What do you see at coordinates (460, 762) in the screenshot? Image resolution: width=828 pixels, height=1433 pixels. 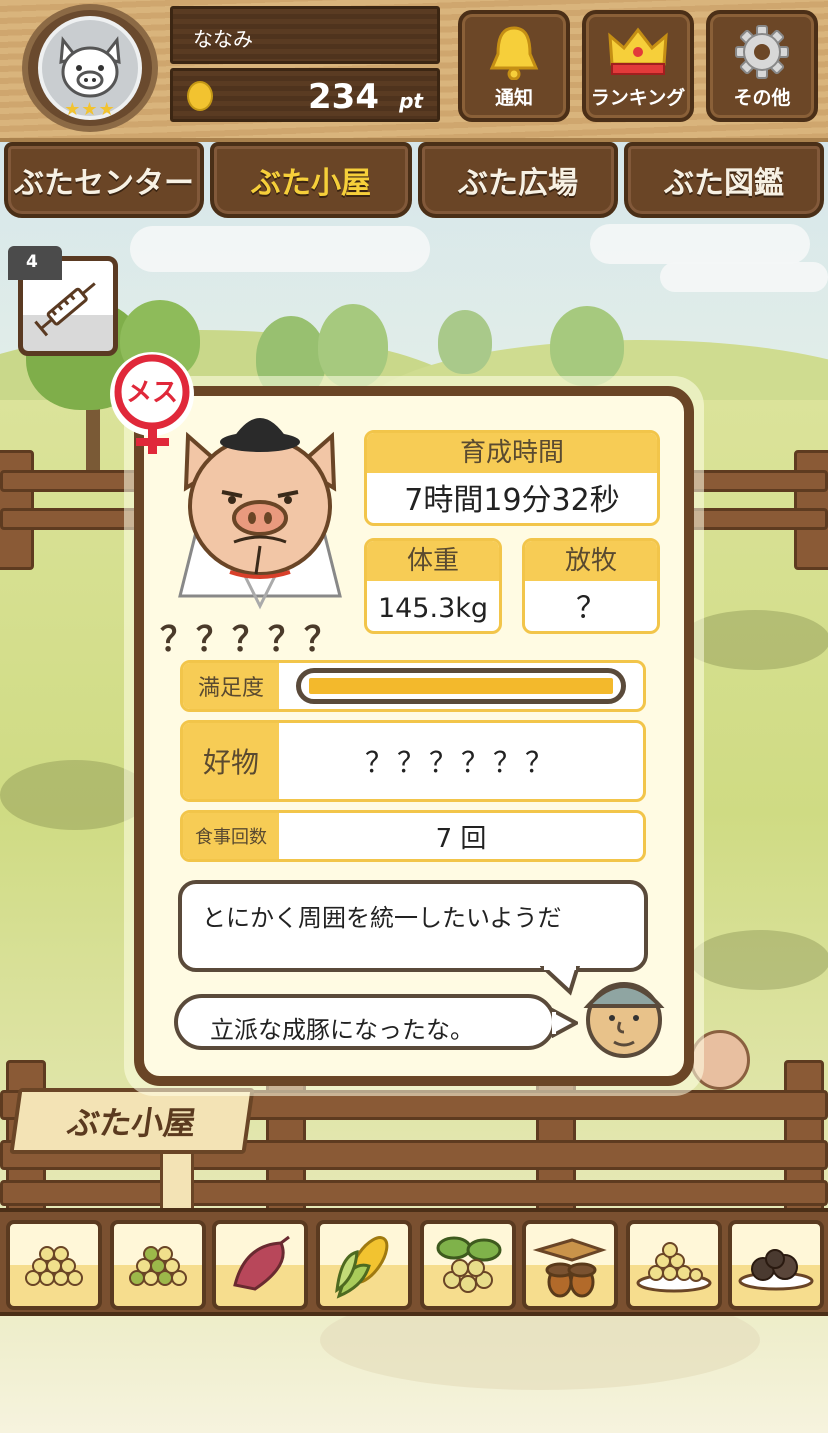 I see `favorite-food-value: ？？？？？？` at bounding box center [460, 762].